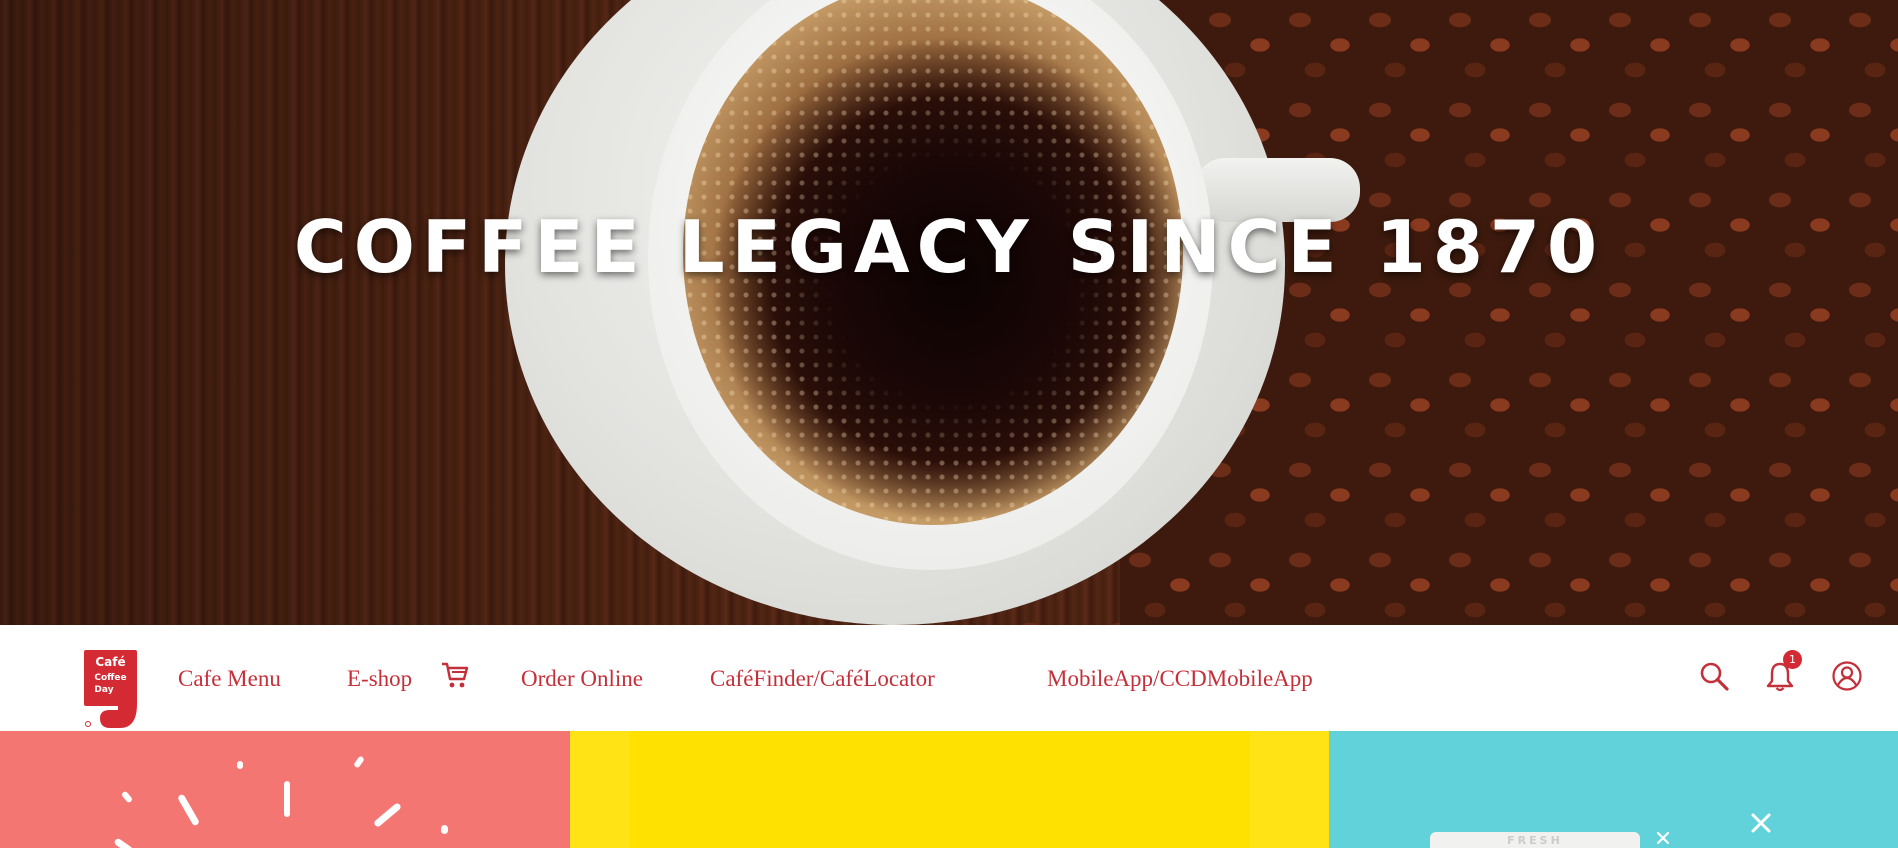  I want to click on search-icon, so click(1714, 676).